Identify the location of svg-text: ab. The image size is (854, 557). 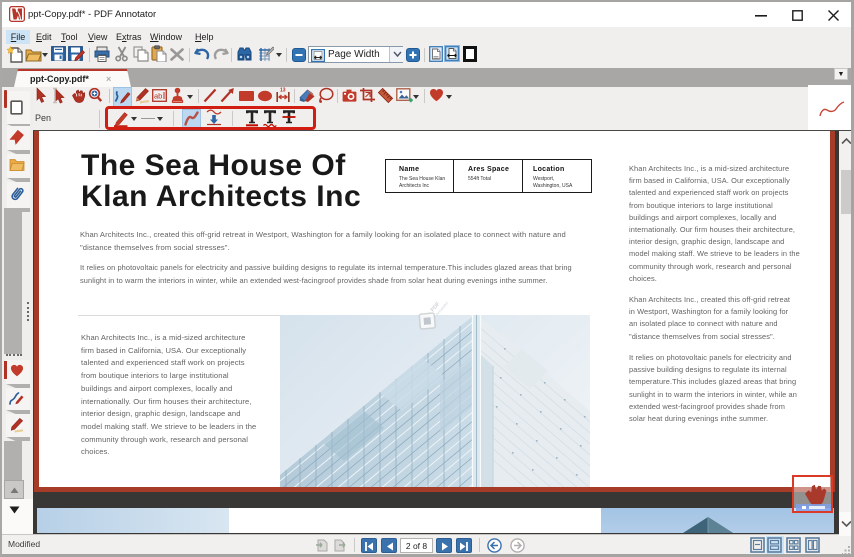
(158, 96).